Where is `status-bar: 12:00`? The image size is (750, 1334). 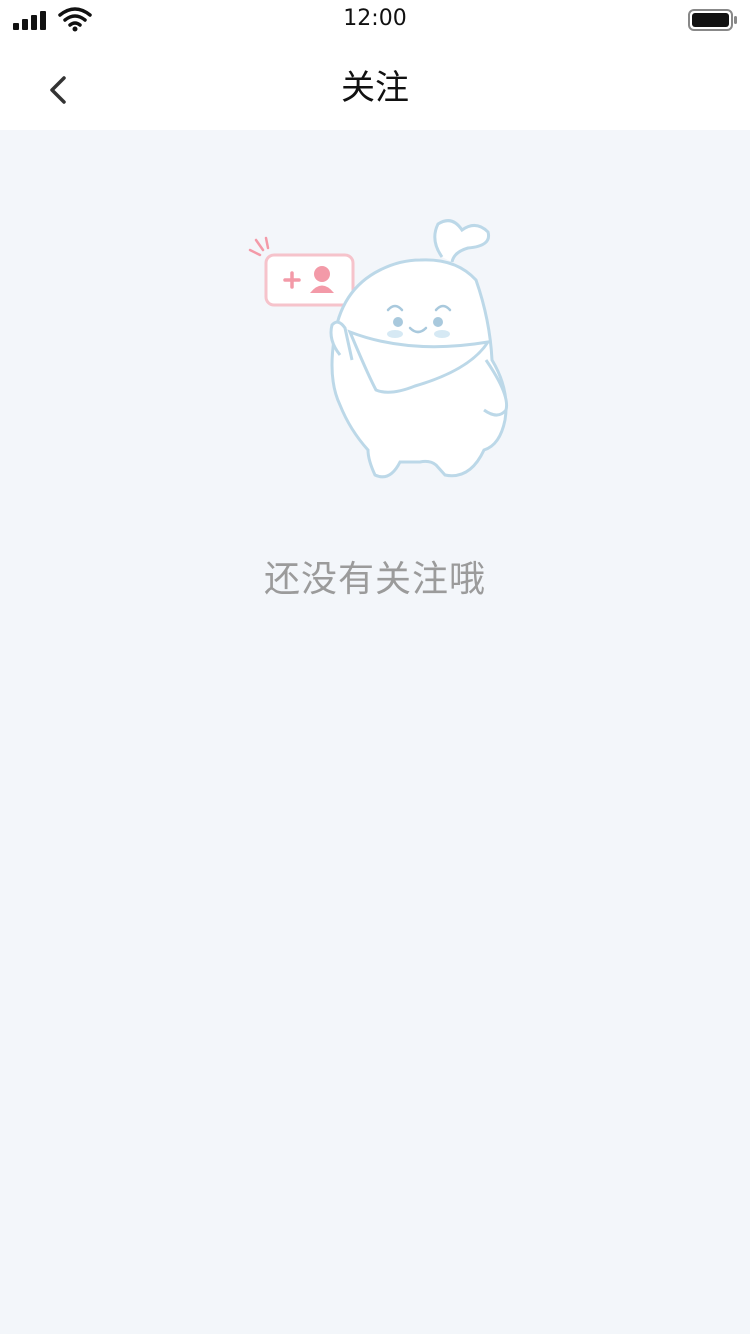 status-bar: 12:00 is located at coordinates (375, 20).